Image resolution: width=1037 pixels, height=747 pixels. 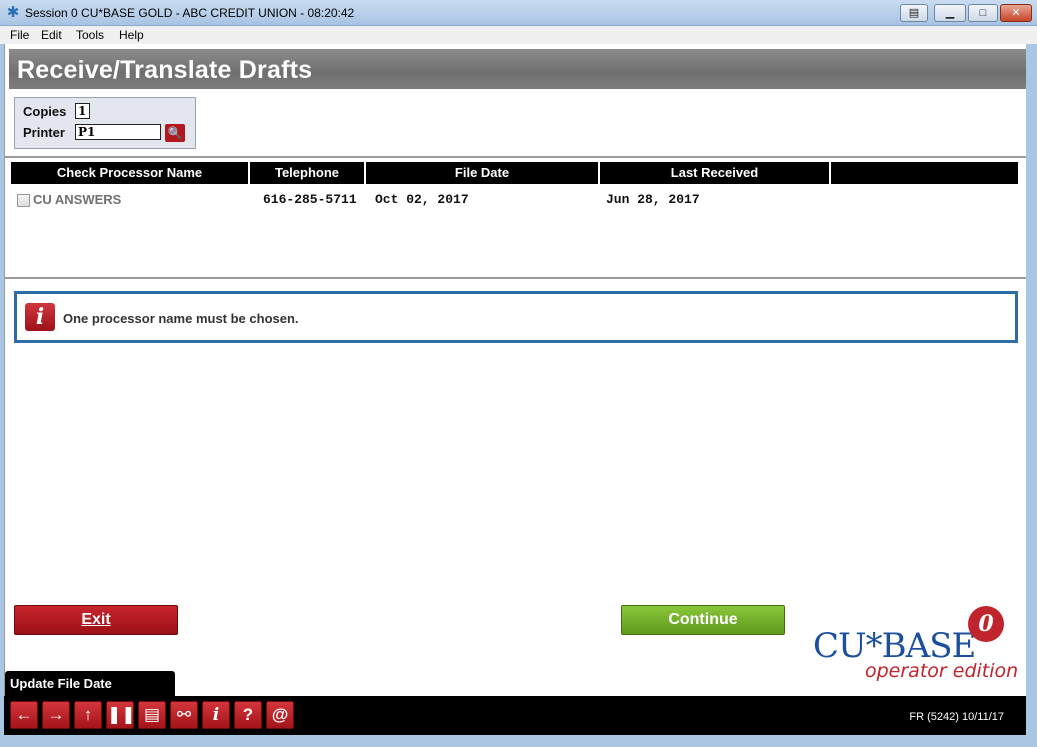 What do you see at coordinates (181, 318) in the screenshot?
I see `message-text: One processor name must be chosen.` at bounding box center [181, 318].